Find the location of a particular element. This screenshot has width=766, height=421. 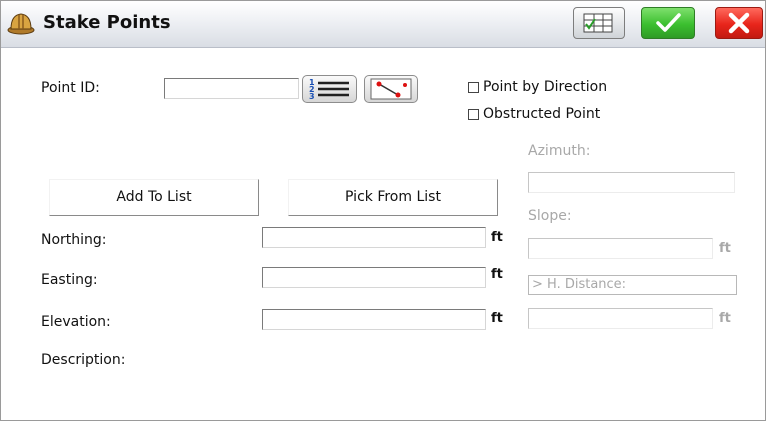

map-points-icon is located at coordinates (391, 92).